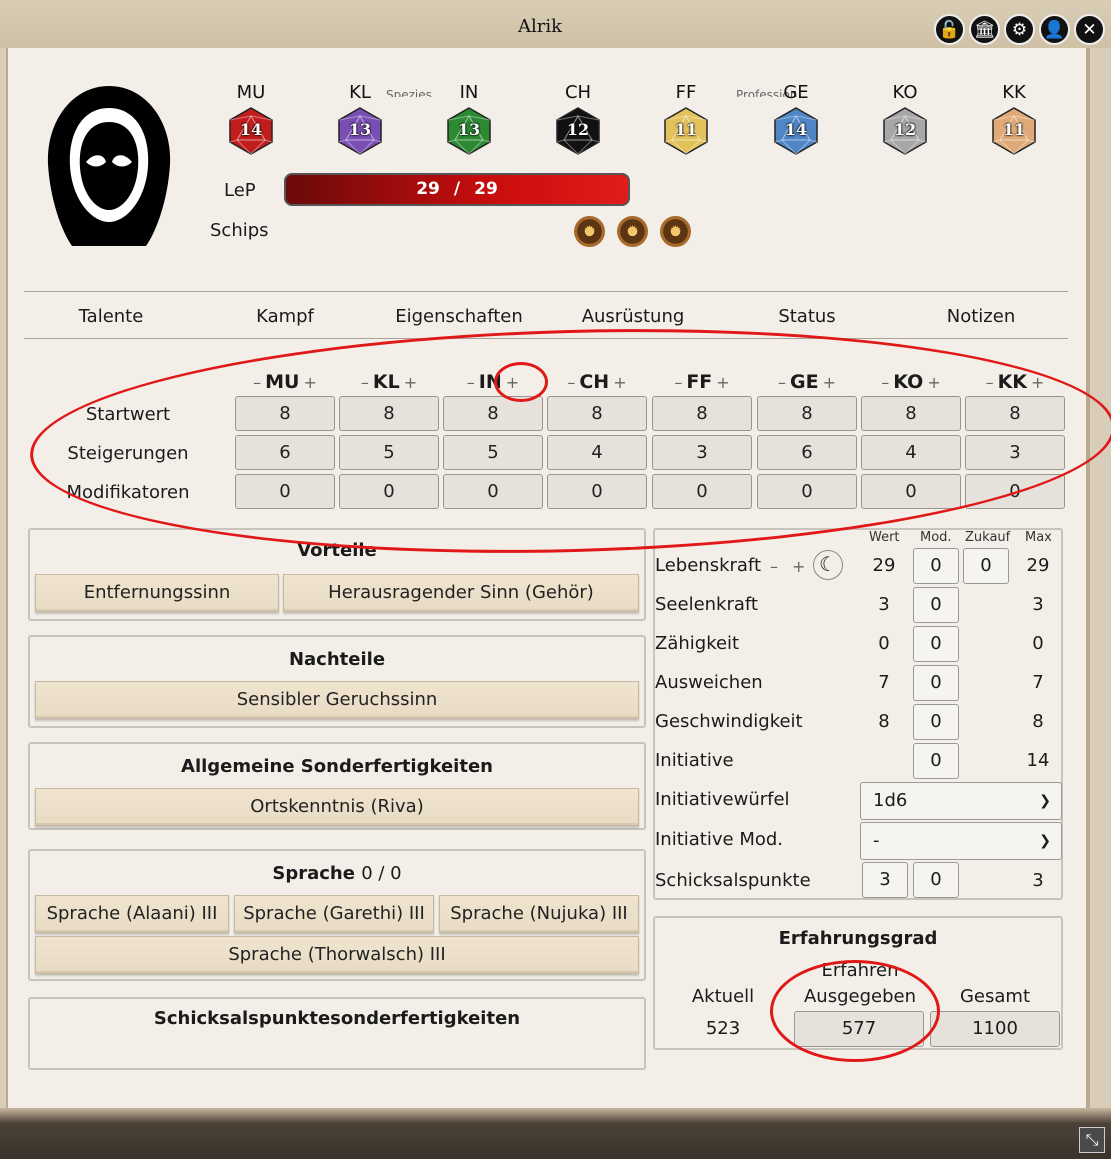 The width and height of the screenshot is (1111, 1159). What do you see at coordinates (798, 566) in the screenshot?
I see `lebenskraft-increase-button: +` at bounding box center [798, 566].